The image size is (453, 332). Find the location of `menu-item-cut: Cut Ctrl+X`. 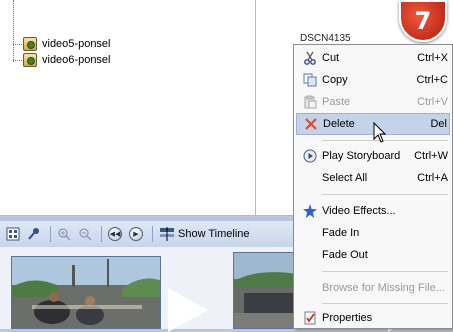

menu-item-cut: Cut Ctrl+X is located at coordinates (373, 58).